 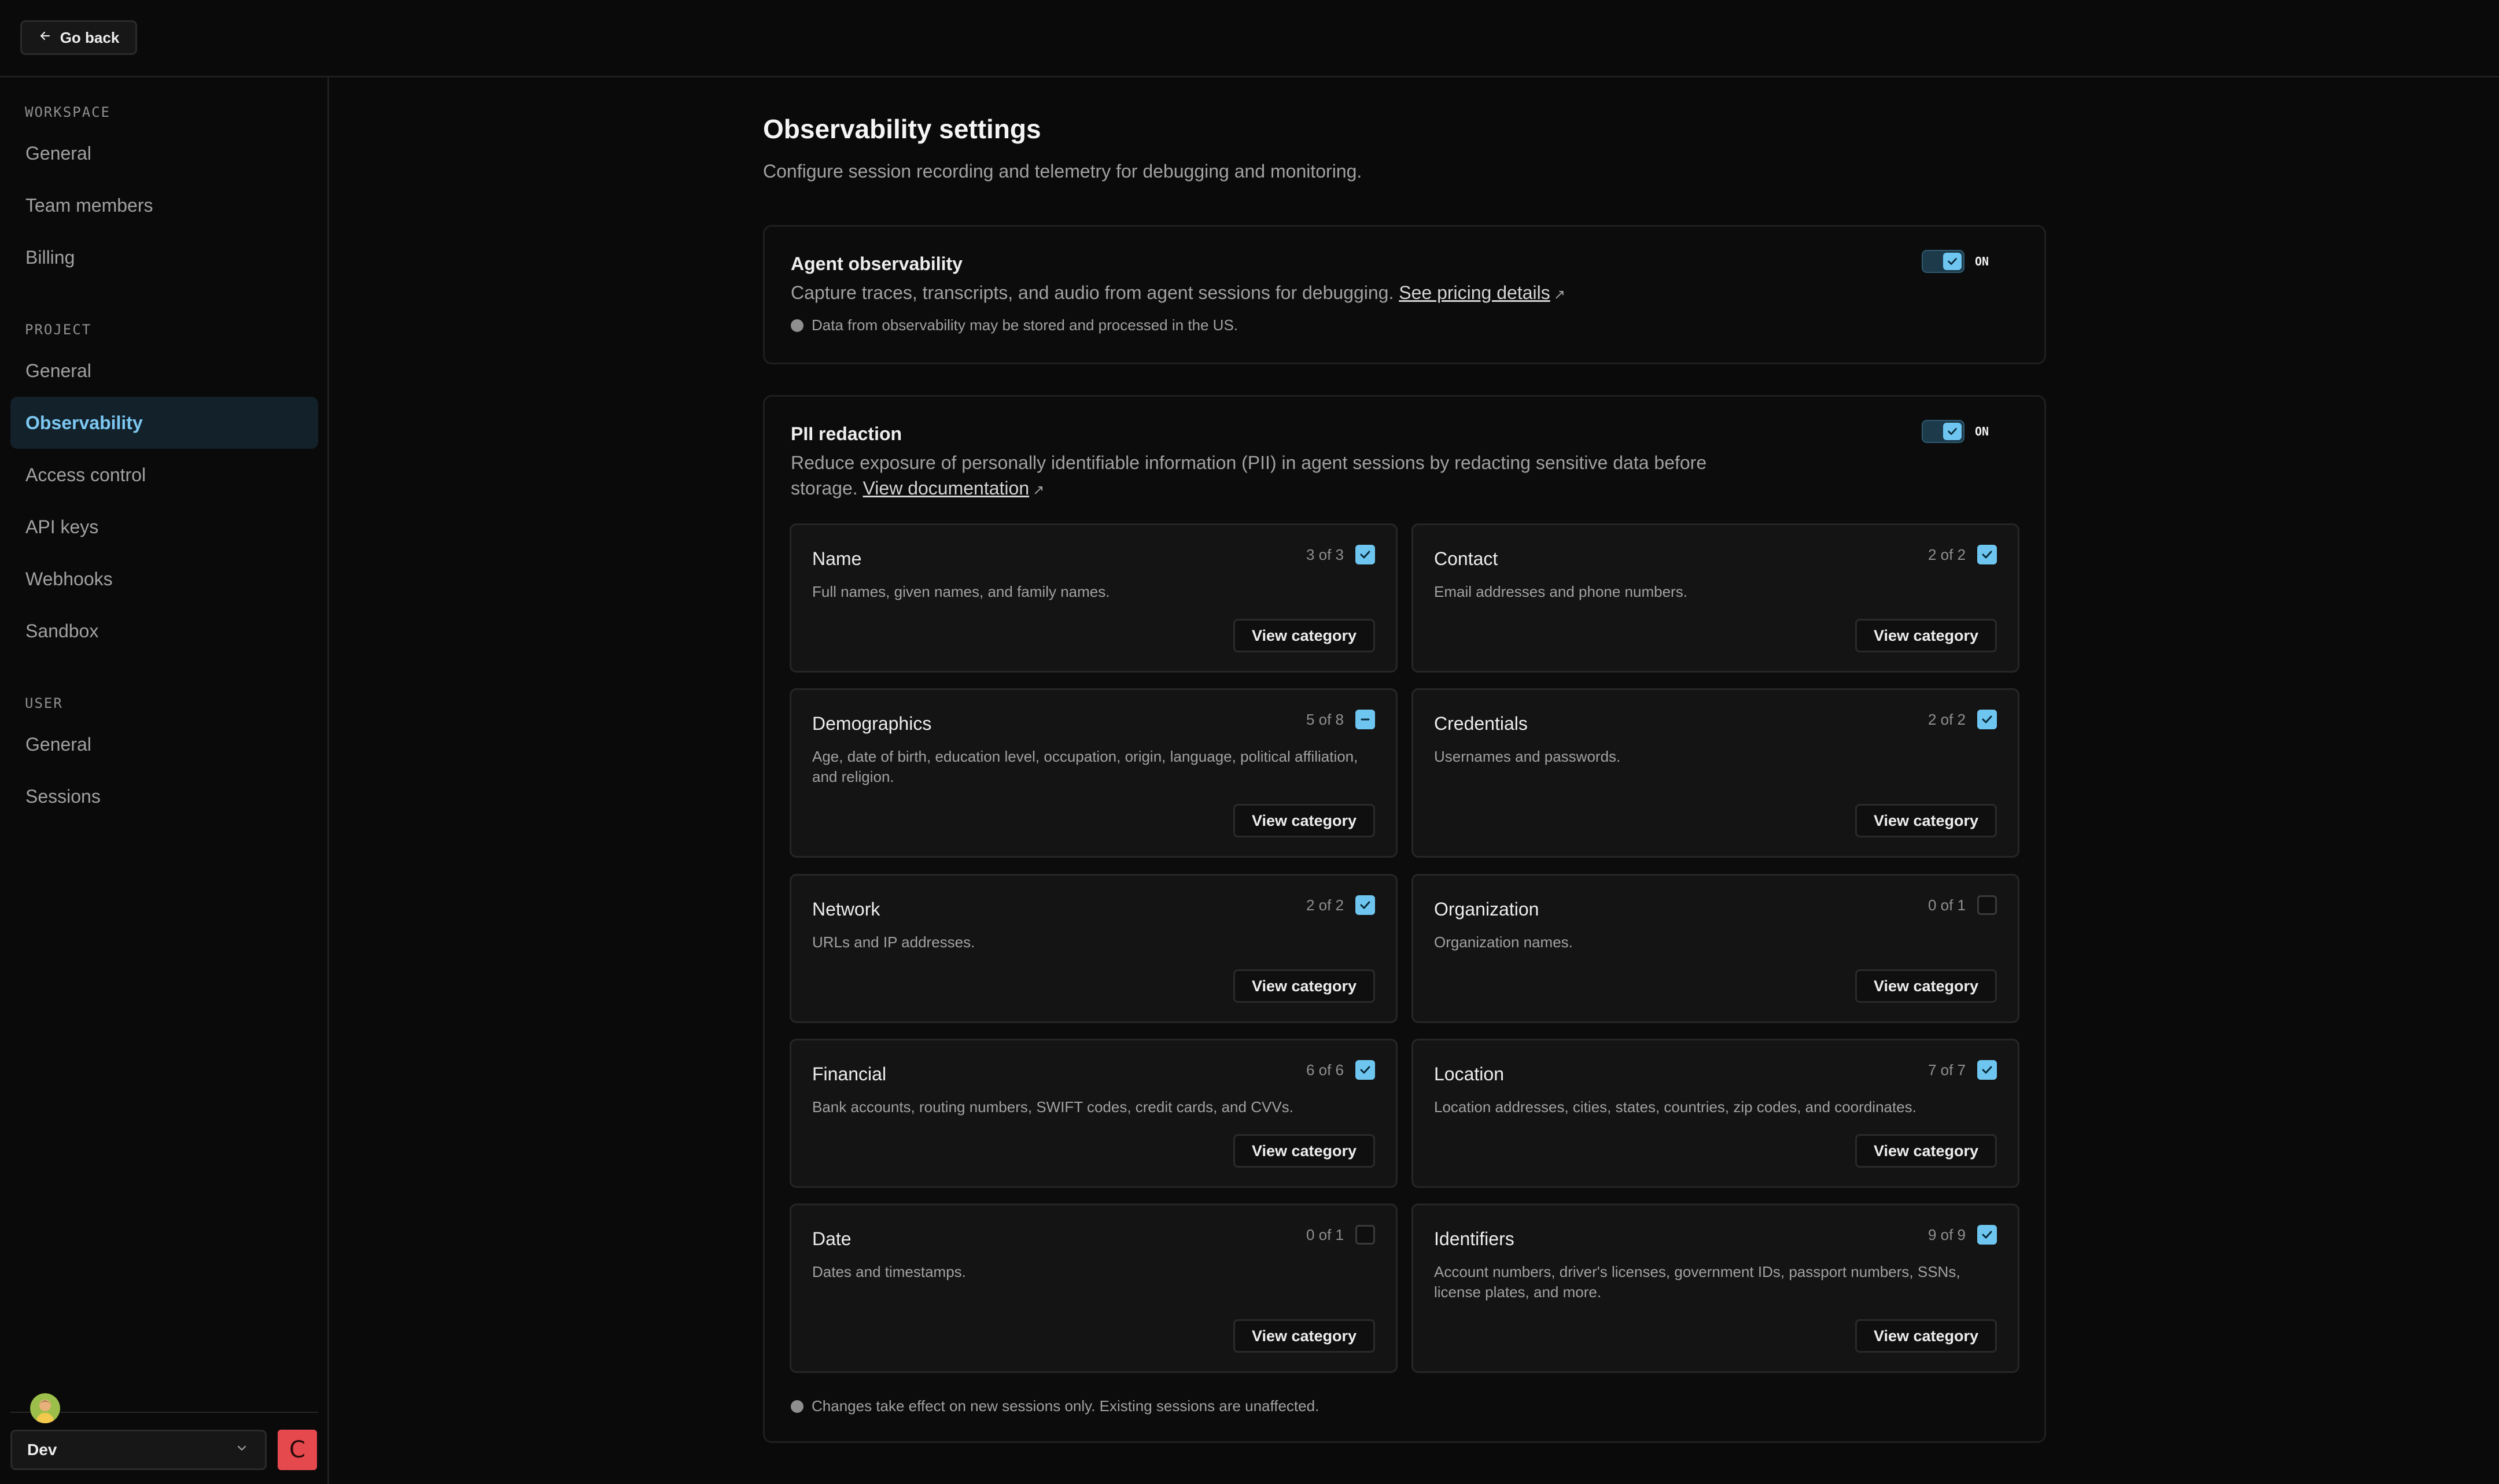 I want to click on category-name: Date, so click(x=832, y=1238).